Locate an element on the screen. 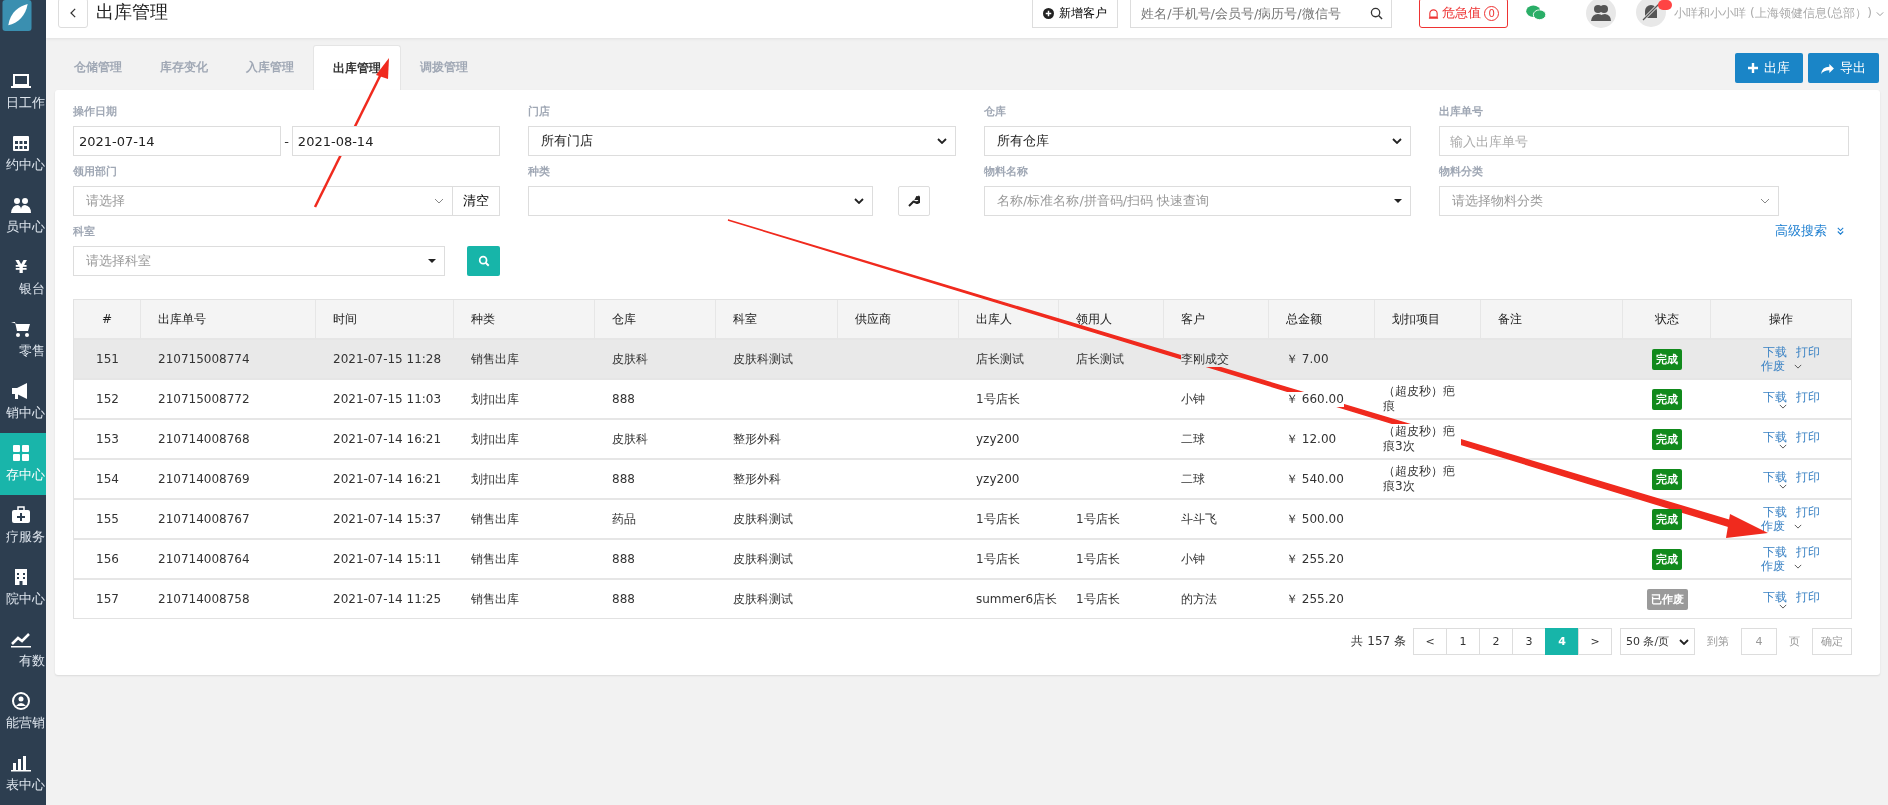  person-circle-icon is located at coordinates (21, 701).